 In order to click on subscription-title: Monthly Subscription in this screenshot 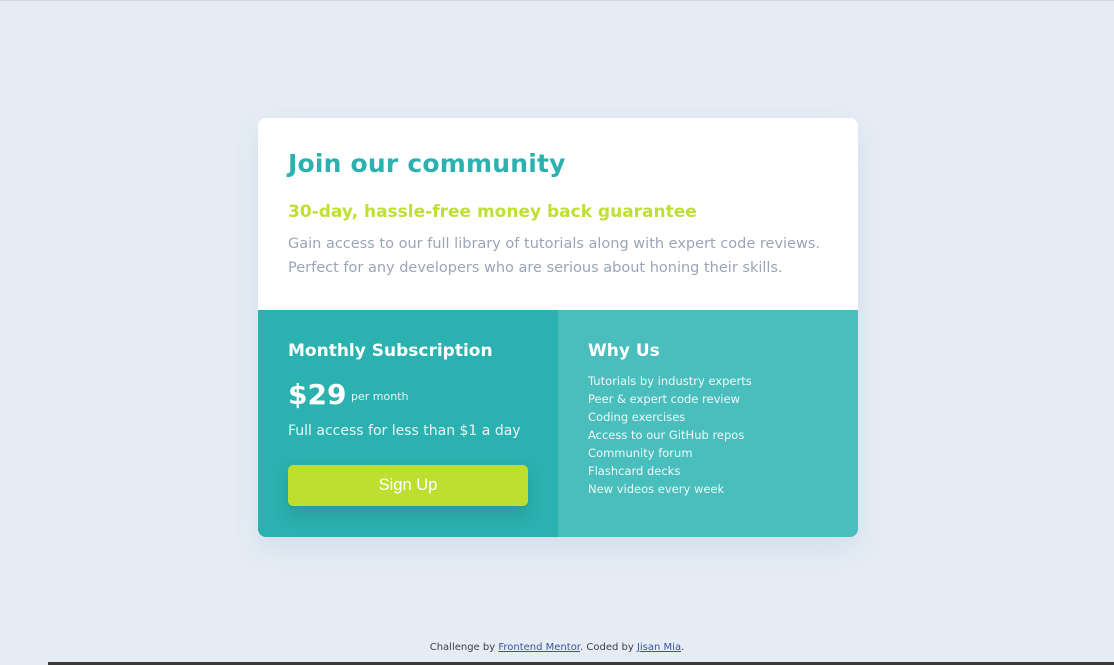, I will do `click(390, 351)`.